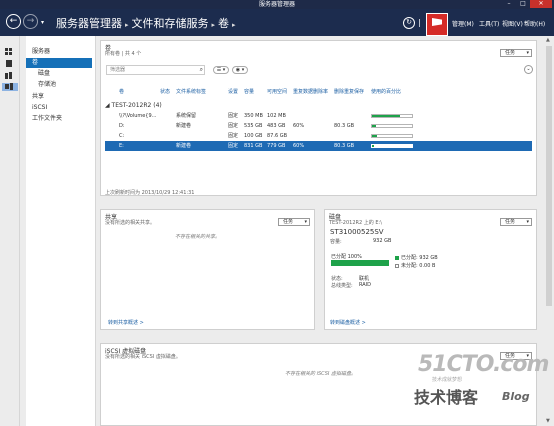 The height and width of the screenshot is (426, 554). Describe the element at coordinates (47, 119) in the screenshot. I see `subnav-item-work-folders: 工作文件夹` at that location.